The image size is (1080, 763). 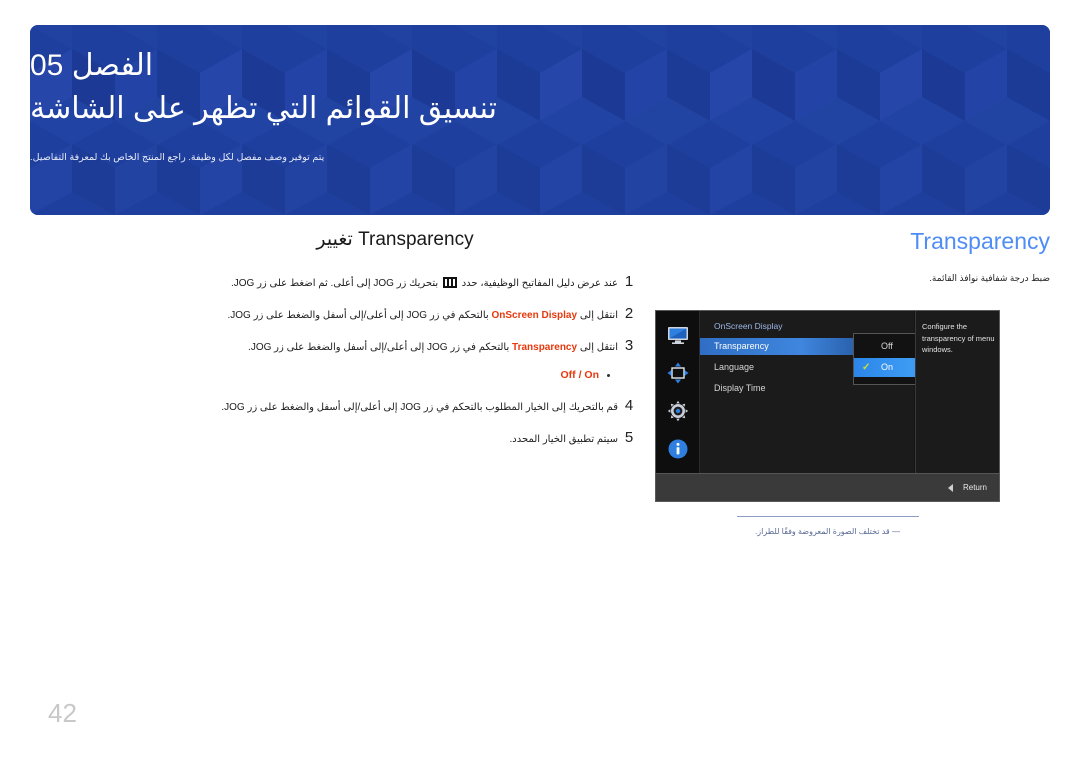 I want to click on step-keyword: Transparency, so click(x=545, y=347).